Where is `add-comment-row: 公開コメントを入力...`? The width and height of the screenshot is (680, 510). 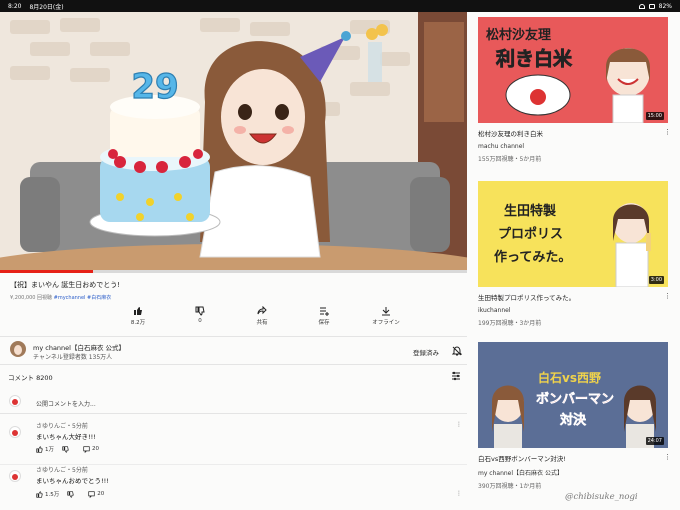
add-comment-row: 公開コメントを入力... is located at coordinates (233, 402).